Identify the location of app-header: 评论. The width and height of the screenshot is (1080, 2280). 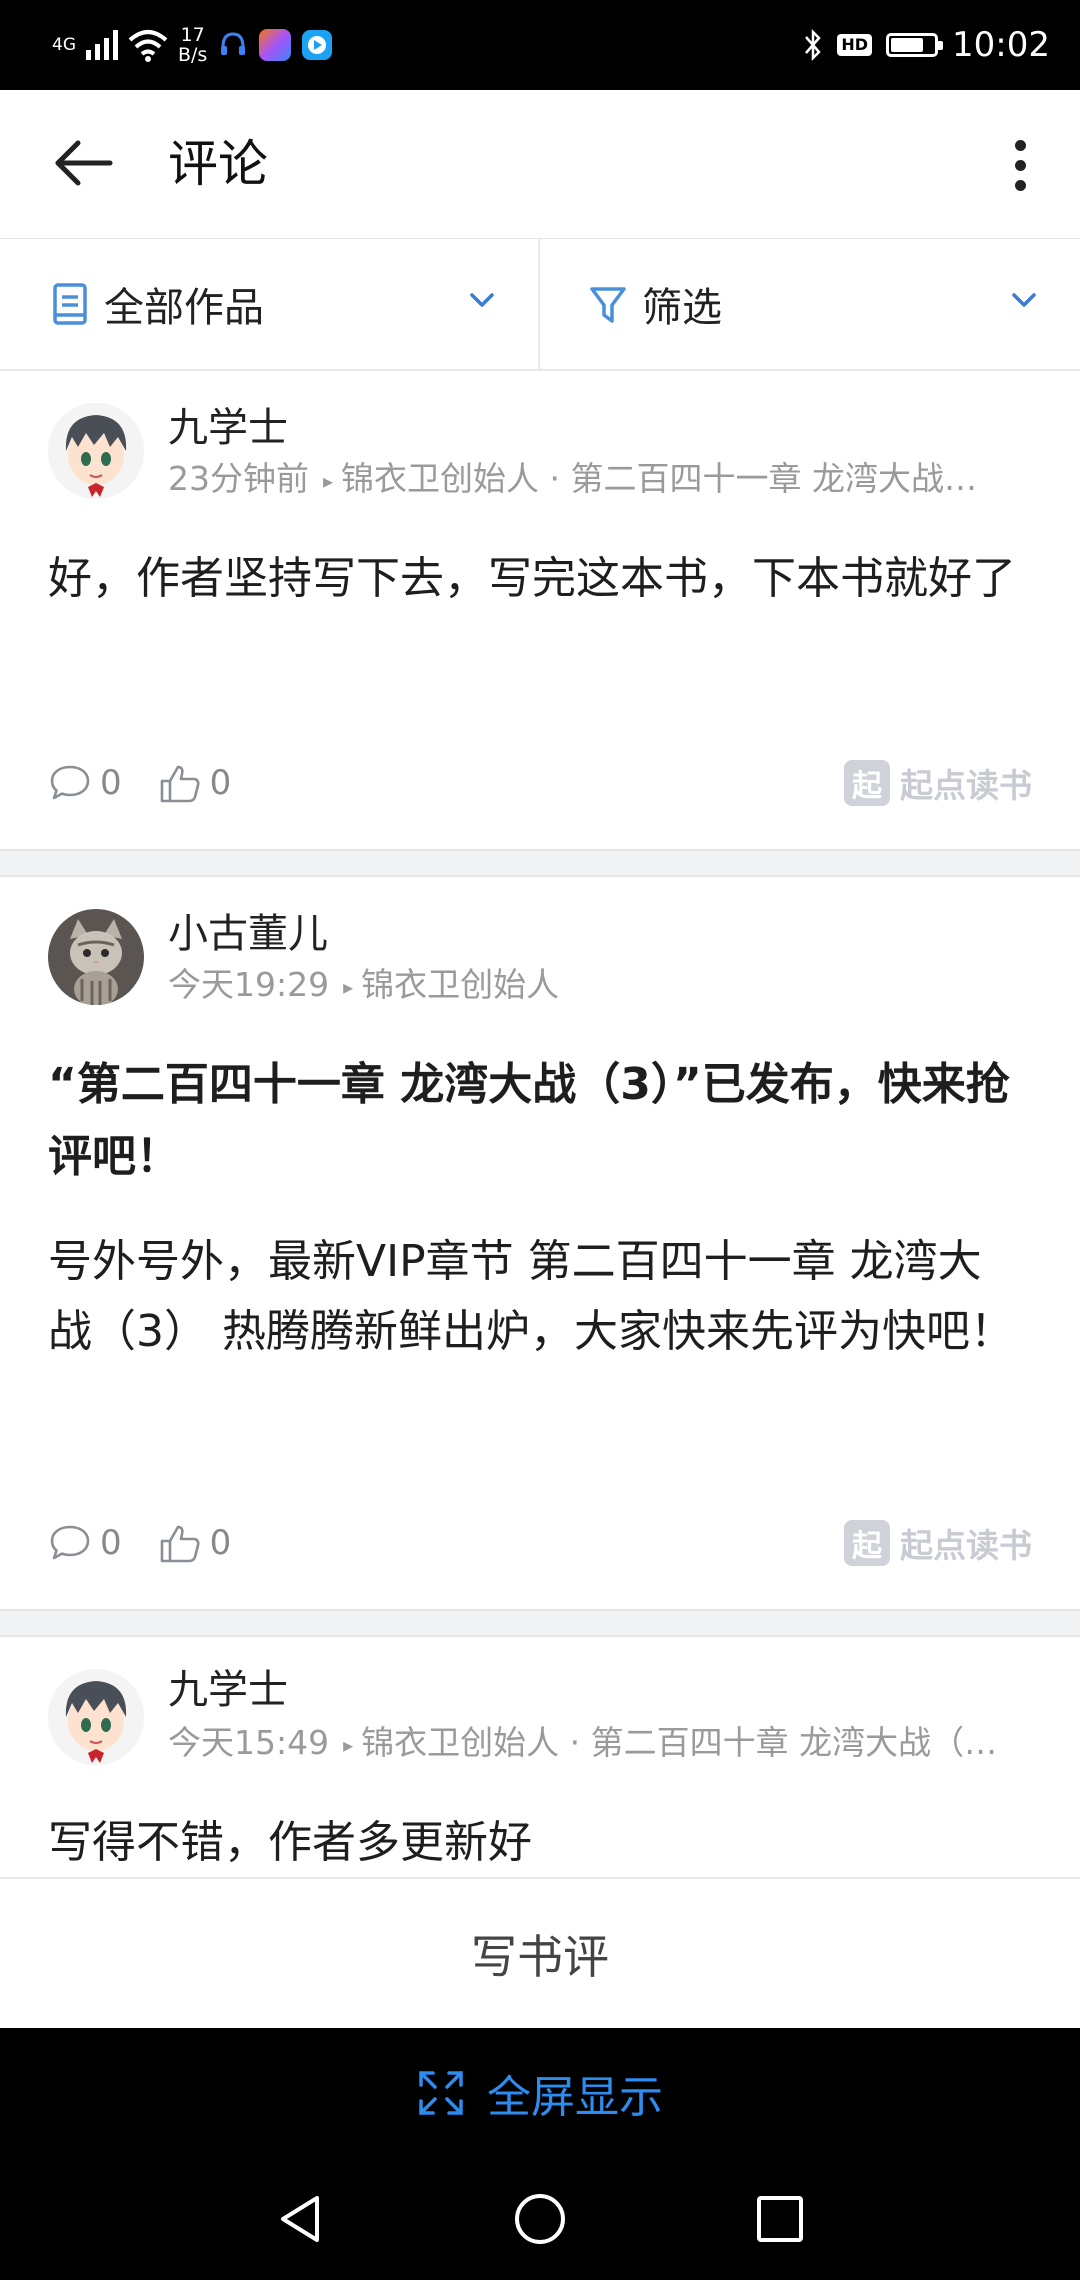
(540, 164).